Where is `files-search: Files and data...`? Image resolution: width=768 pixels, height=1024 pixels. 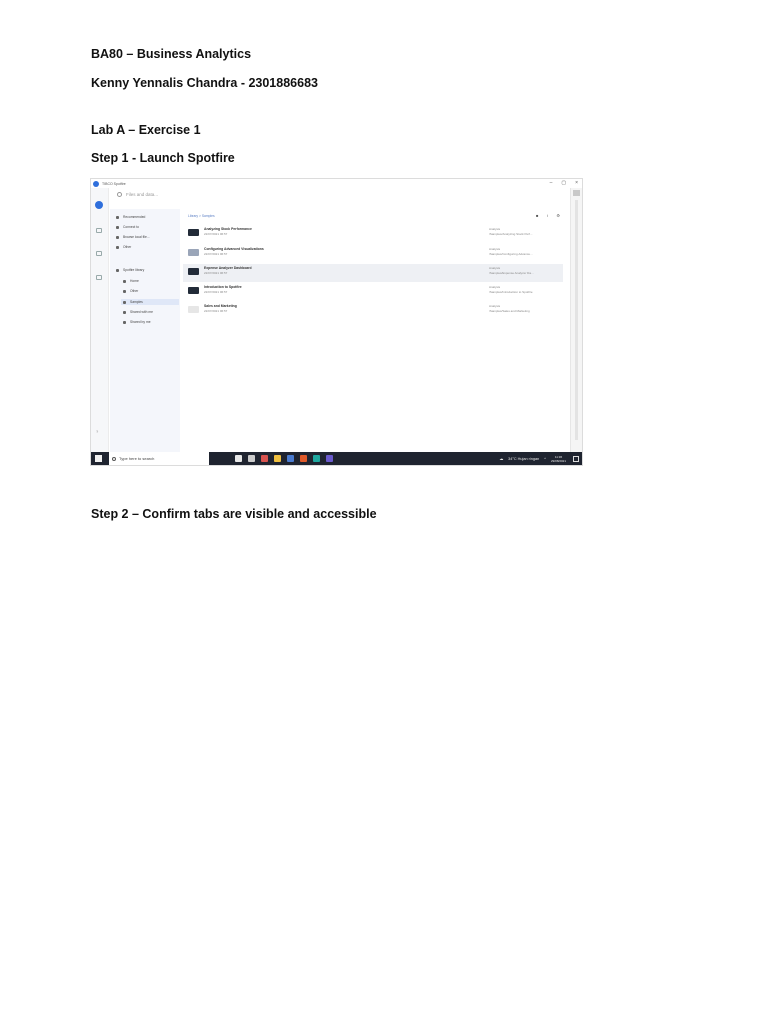 files-search: Files and data... is located at coordinates (137, 194).